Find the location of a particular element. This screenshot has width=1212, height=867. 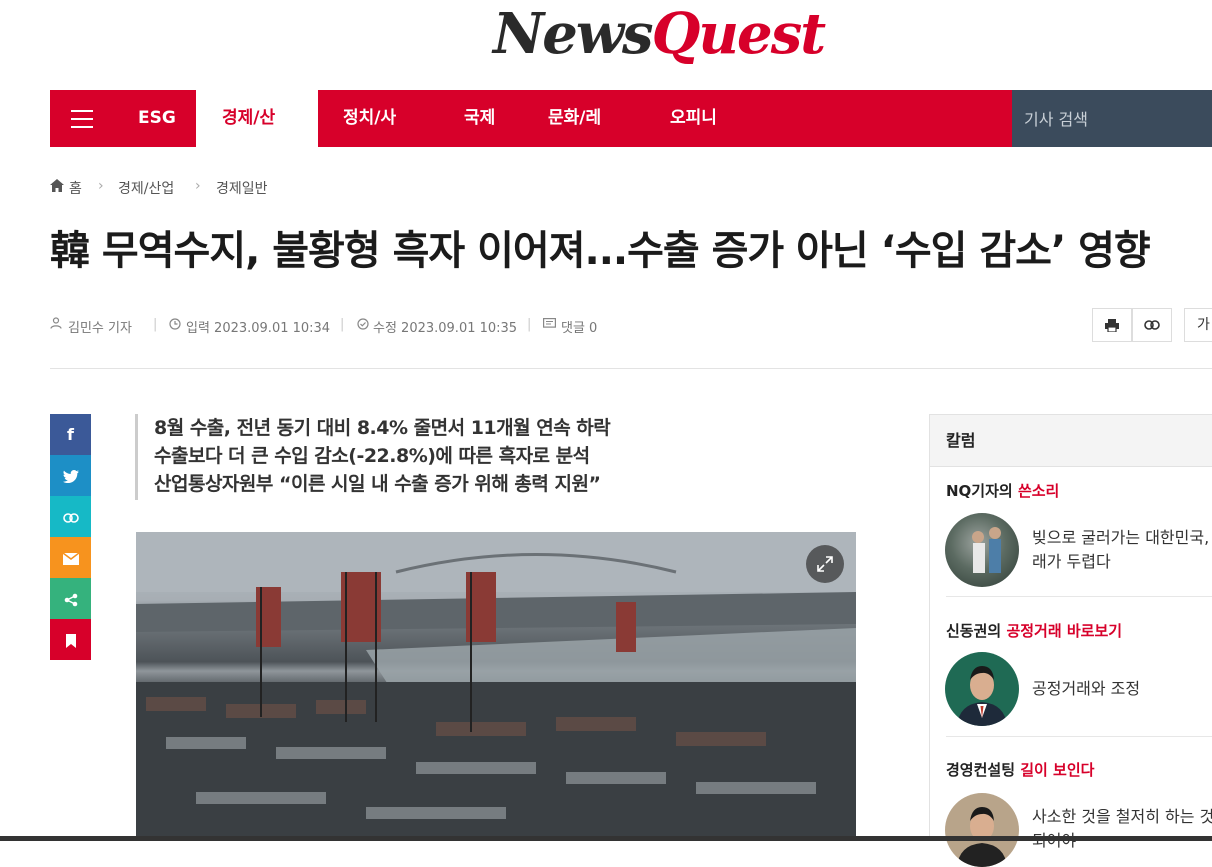

column-accent: 공정거래 바로보기 is located at coordinates (1064, 631).